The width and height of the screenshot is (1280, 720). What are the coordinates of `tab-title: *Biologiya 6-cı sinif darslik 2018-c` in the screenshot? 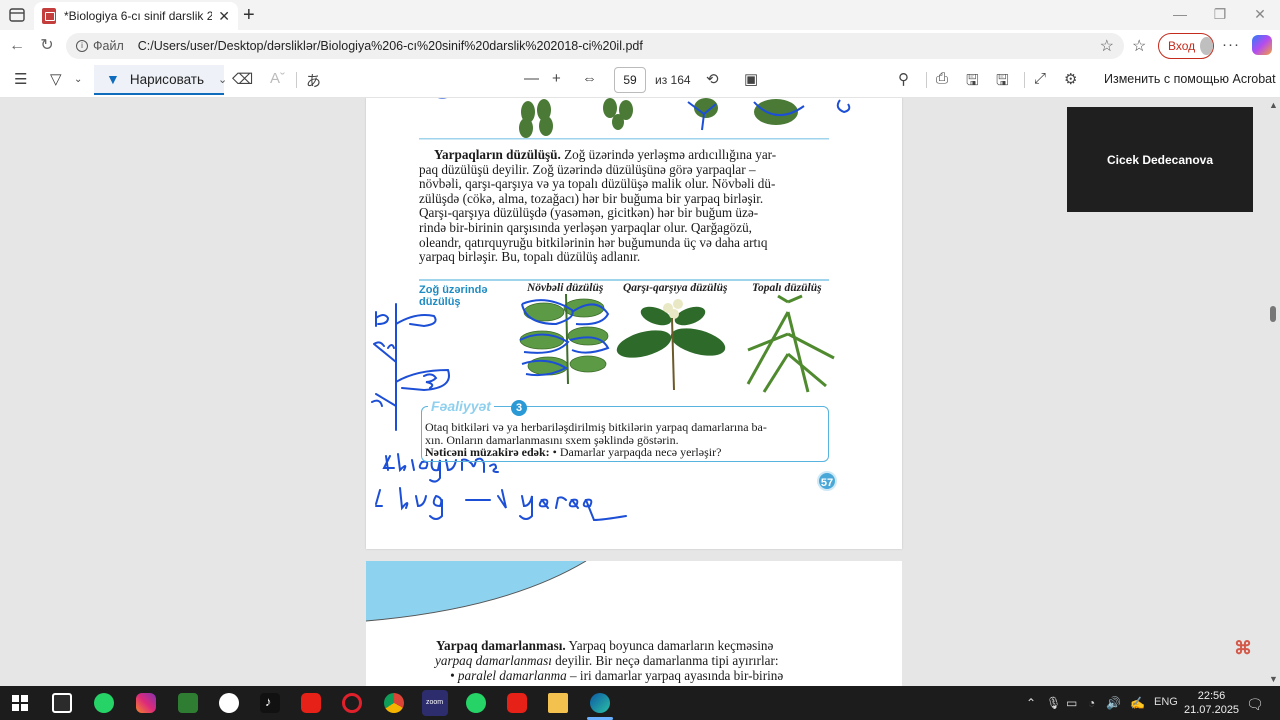 It's located at (138, 16).